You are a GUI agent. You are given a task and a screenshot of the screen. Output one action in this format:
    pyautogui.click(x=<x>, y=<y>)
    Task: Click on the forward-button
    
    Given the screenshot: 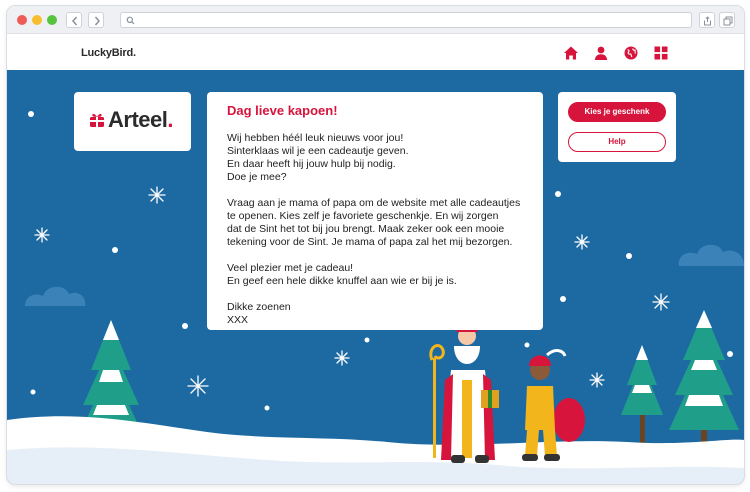 What is the action you would take?
    pyautogui.click(x=96, y=20)
    